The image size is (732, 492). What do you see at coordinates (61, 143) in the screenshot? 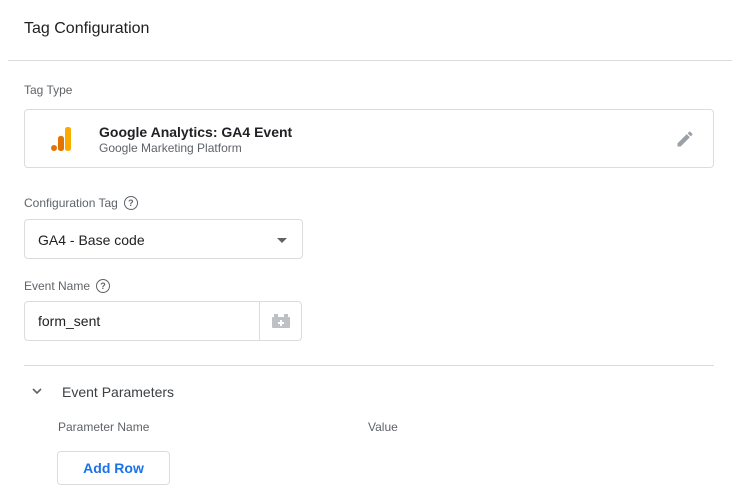
I see `ga-logo-bar-mid` at bounding box center [61, 143].